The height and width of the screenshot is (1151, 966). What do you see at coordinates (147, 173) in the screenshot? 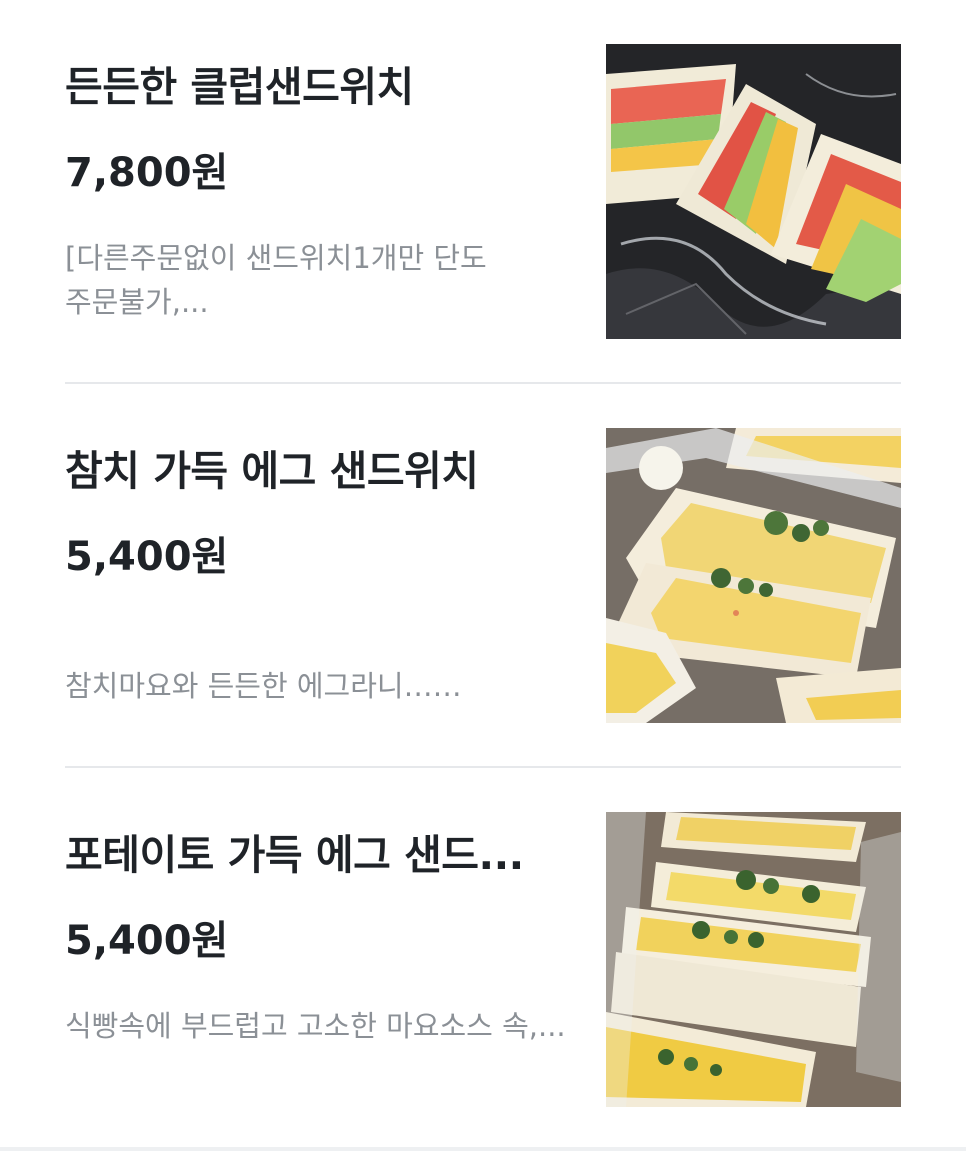
I see `menu-item-price: 7,800원` at bounding box center [147, 173].